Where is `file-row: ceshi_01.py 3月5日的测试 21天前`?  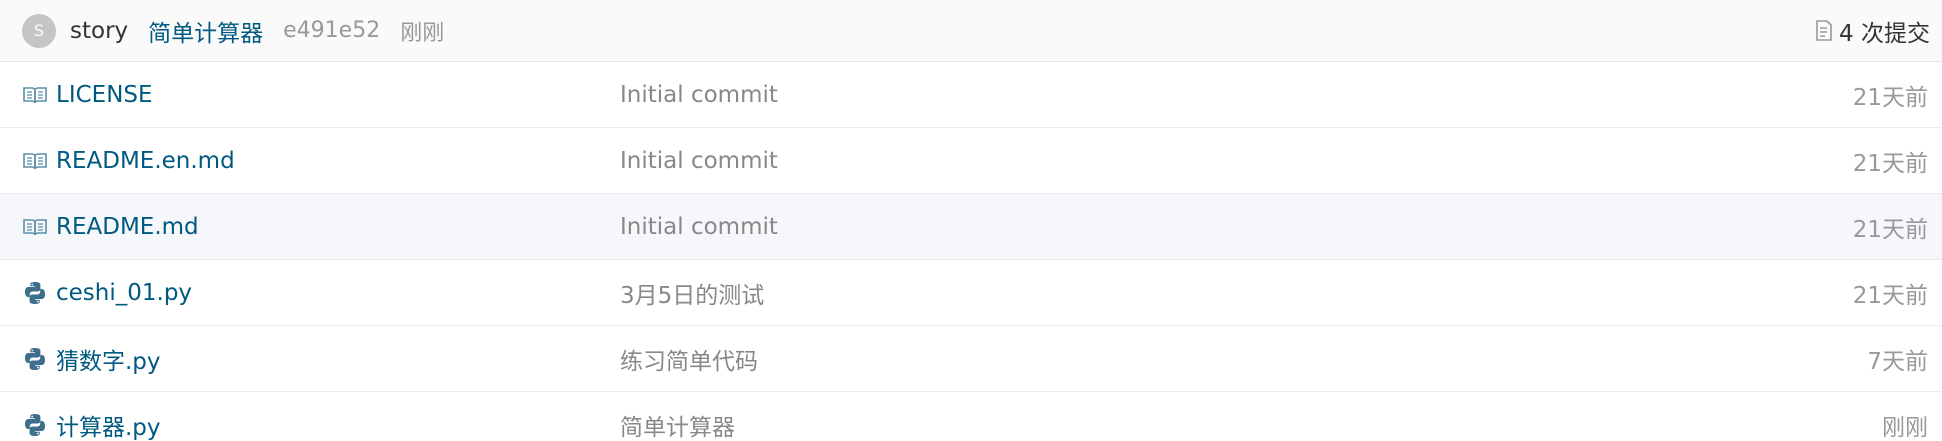
file-row: ceshi_01.py 3月5日的测试 21天前 is located at coordinates (971, 293).